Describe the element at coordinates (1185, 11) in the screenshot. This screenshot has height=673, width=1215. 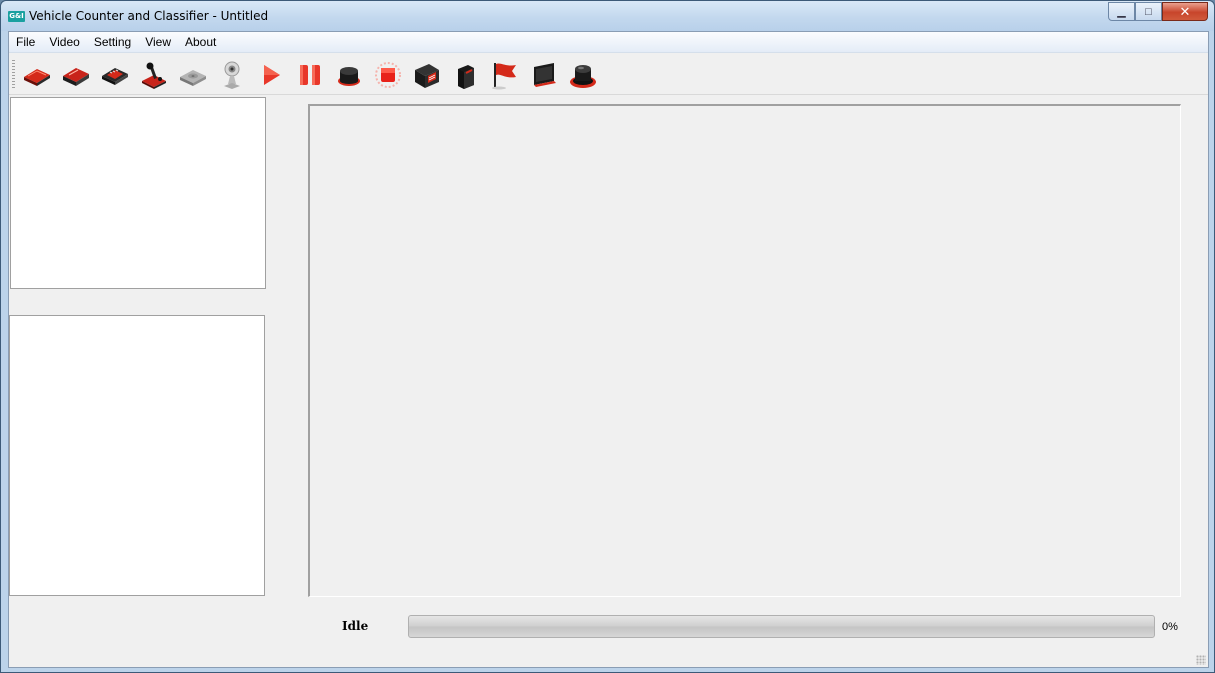
I see `close-button: ✕` at that location.